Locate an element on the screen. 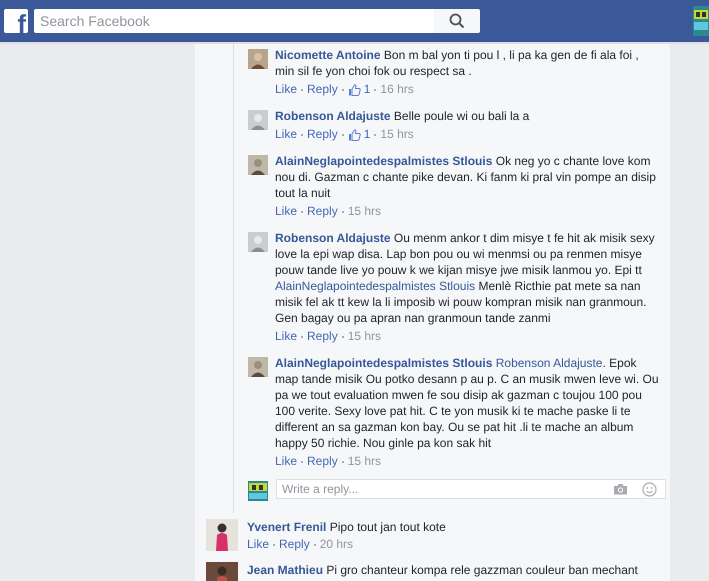 This screenshot has height=581, width=709. camera-icon is located at coordinates (620, 489).